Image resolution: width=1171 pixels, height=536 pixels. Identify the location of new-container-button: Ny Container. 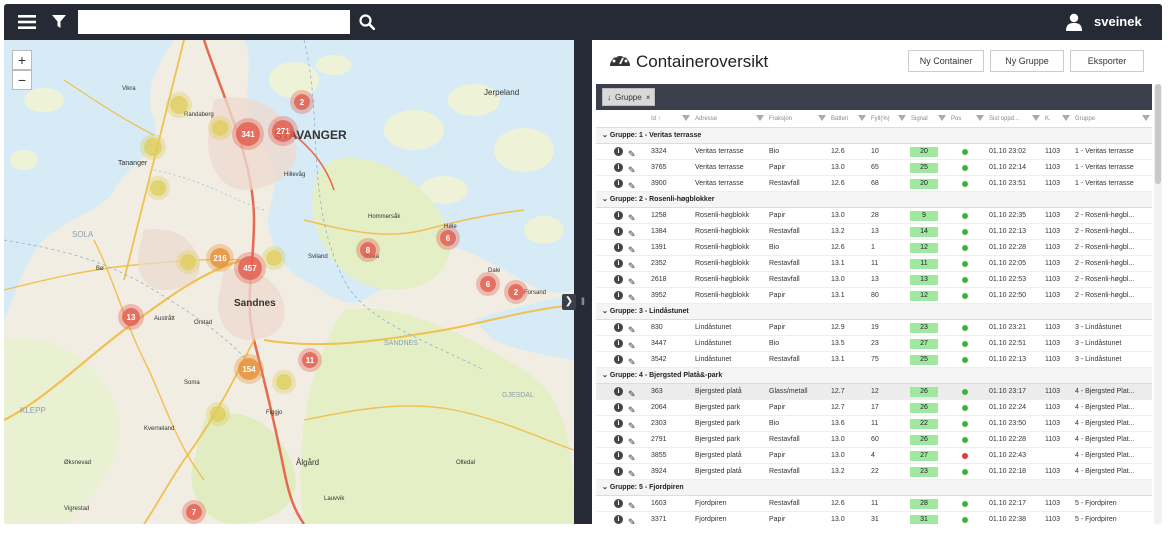
(946, 61).